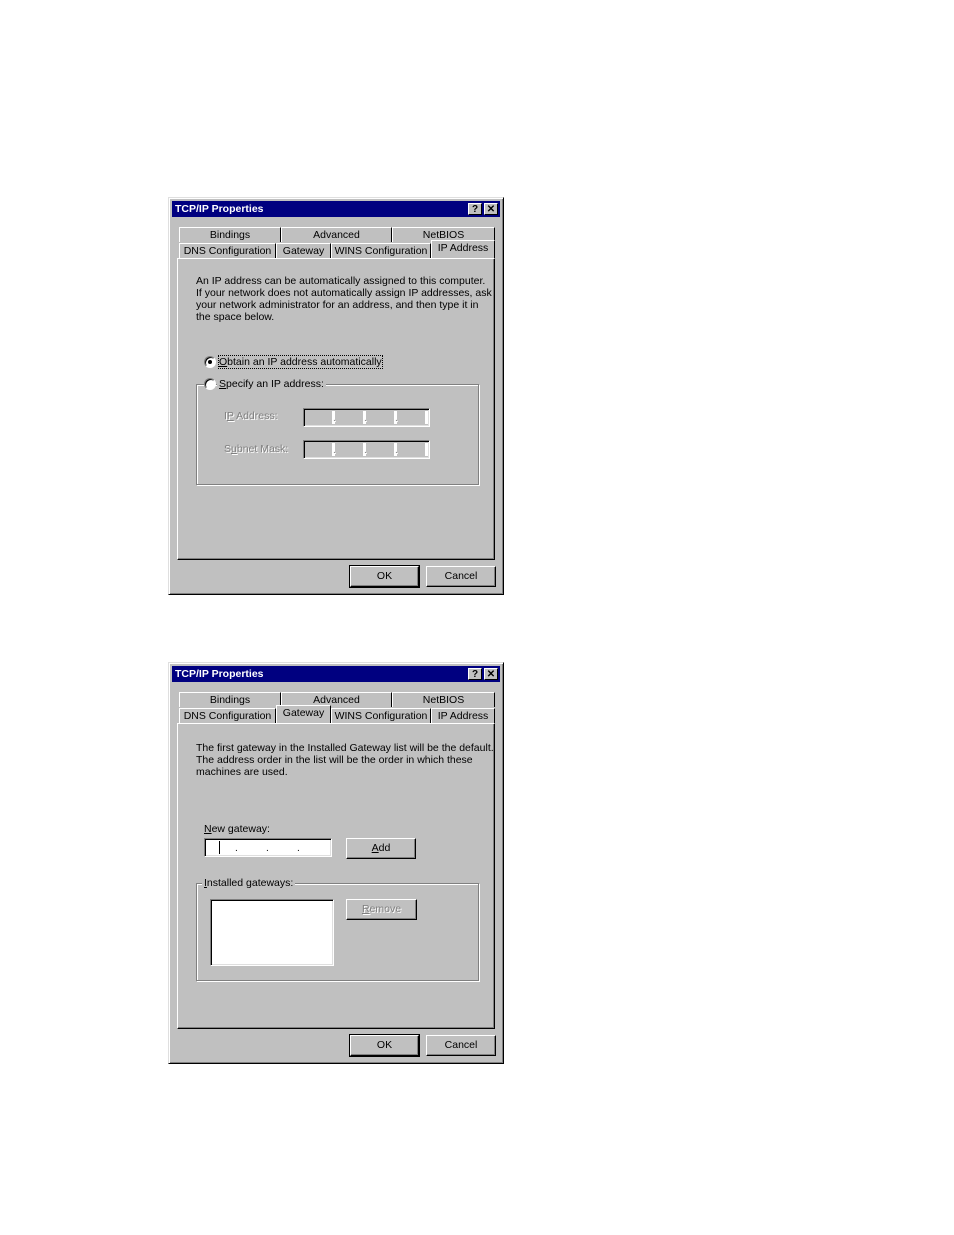 Image resolution: width=954 pixels, height=1235 pixels. I want to click on mnemonic: N, so click(208, 829).